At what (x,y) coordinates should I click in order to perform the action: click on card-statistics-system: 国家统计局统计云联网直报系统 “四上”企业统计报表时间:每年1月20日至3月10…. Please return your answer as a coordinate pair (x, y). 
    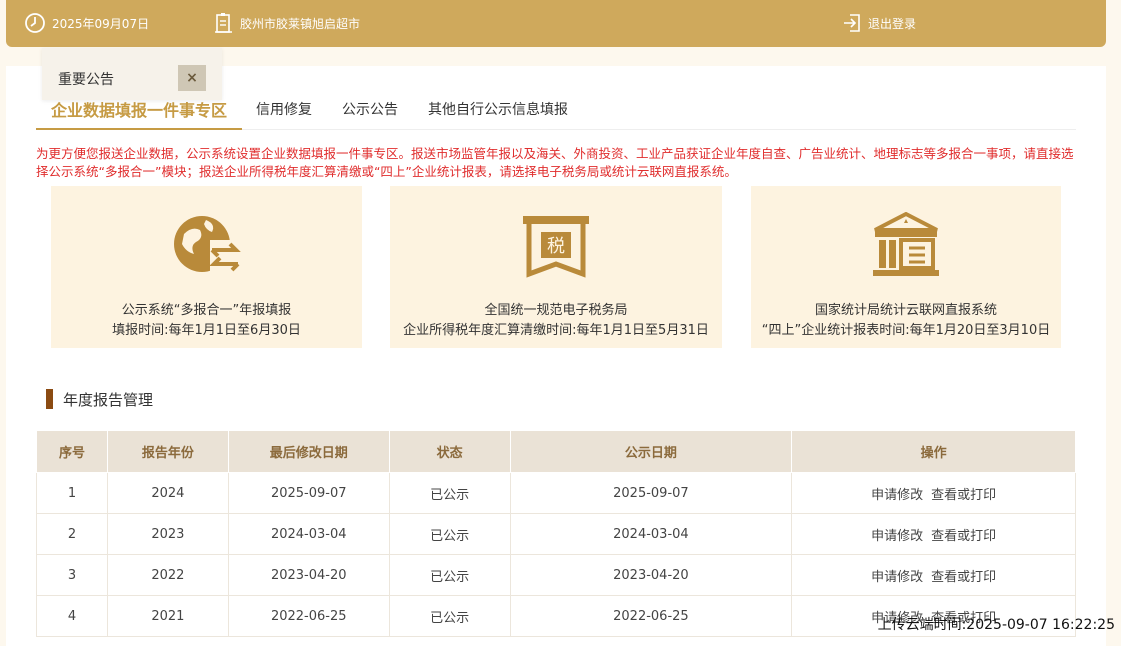
    Looking at the image, I should click on (906, 267).